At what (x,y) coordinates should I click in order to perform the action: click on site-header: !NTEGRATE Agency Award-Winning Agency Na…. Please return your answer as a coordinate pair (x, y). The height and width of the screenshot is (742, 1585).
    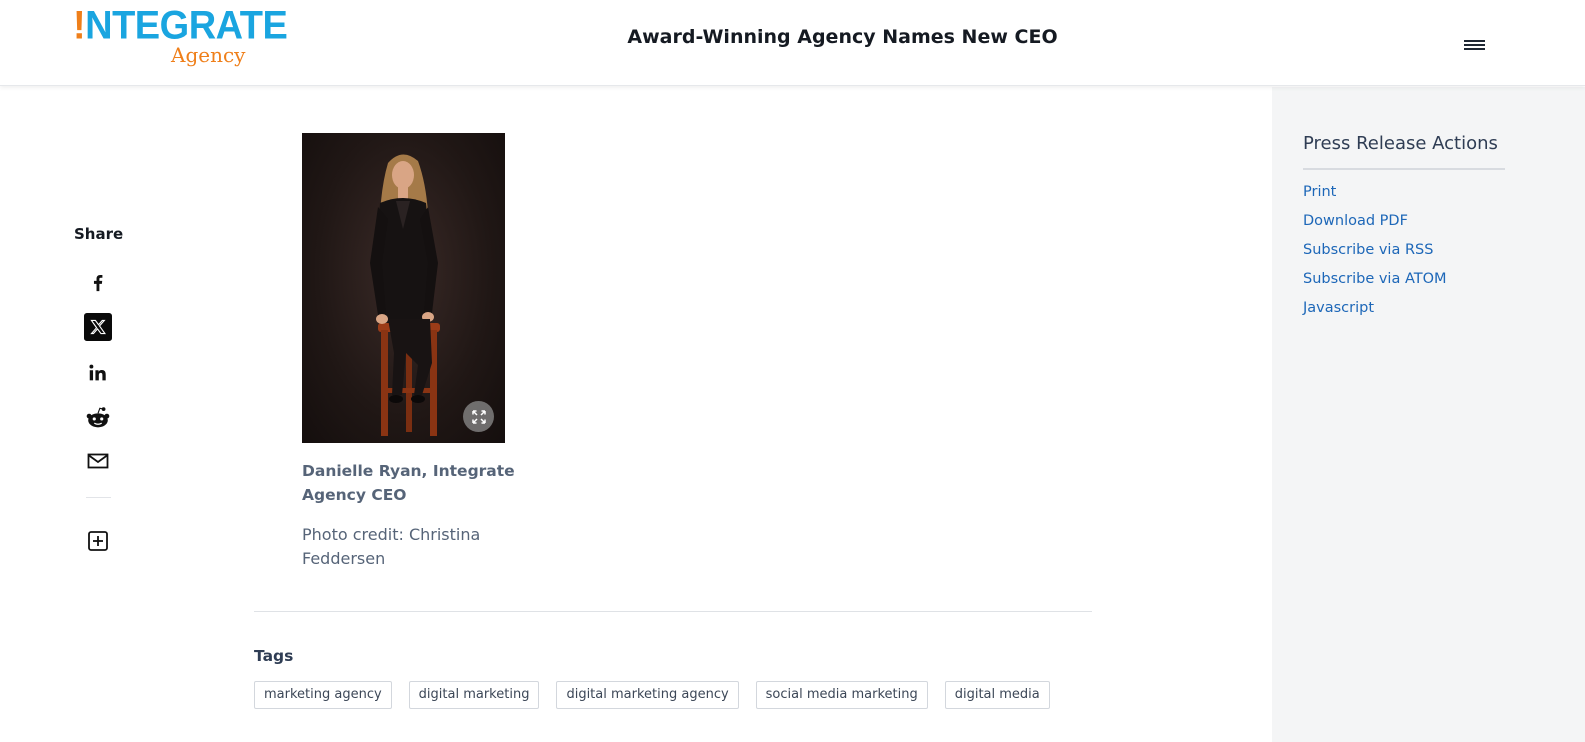
    Looking at the image, I should click on (792, 43).